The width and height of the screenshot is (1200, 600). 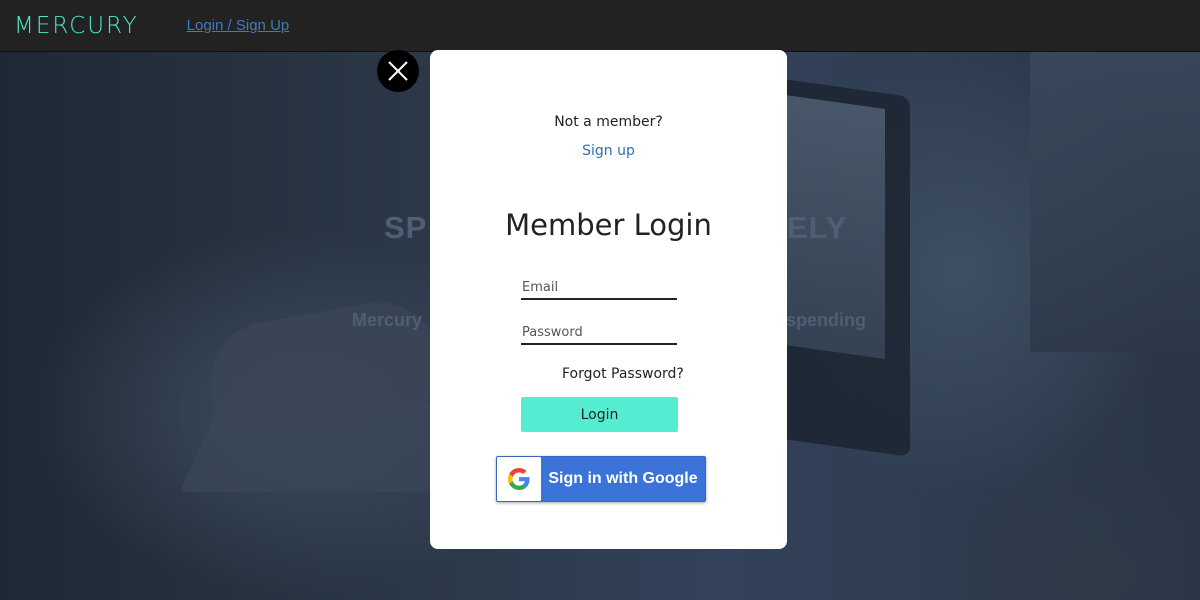 What do you see at coordinates (608, 225) in the screenshot?
I see `modal-title: Member Login` at bounding box center [608, 225].